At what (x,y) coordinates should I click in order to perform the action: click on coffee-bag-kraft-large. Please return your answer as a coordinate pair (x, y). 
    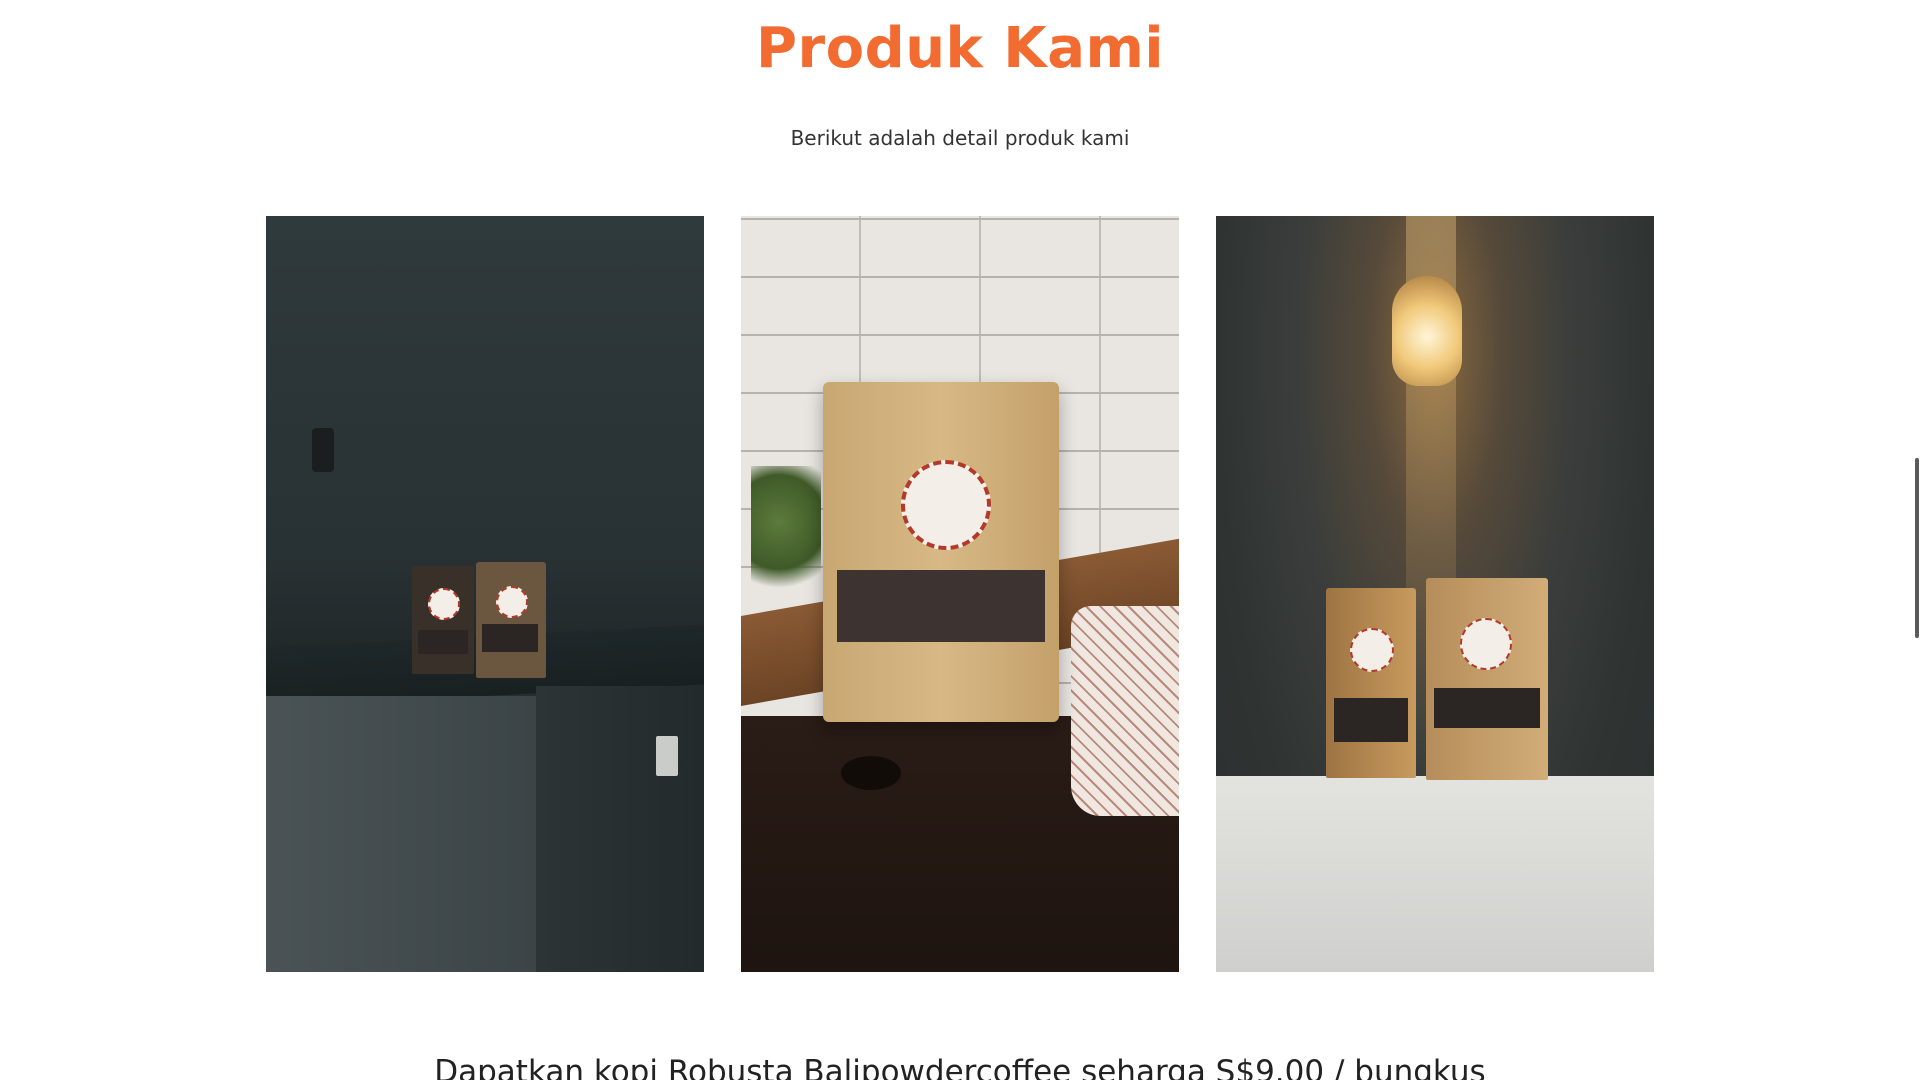
    Looking at the image, I should click on (941, 552).